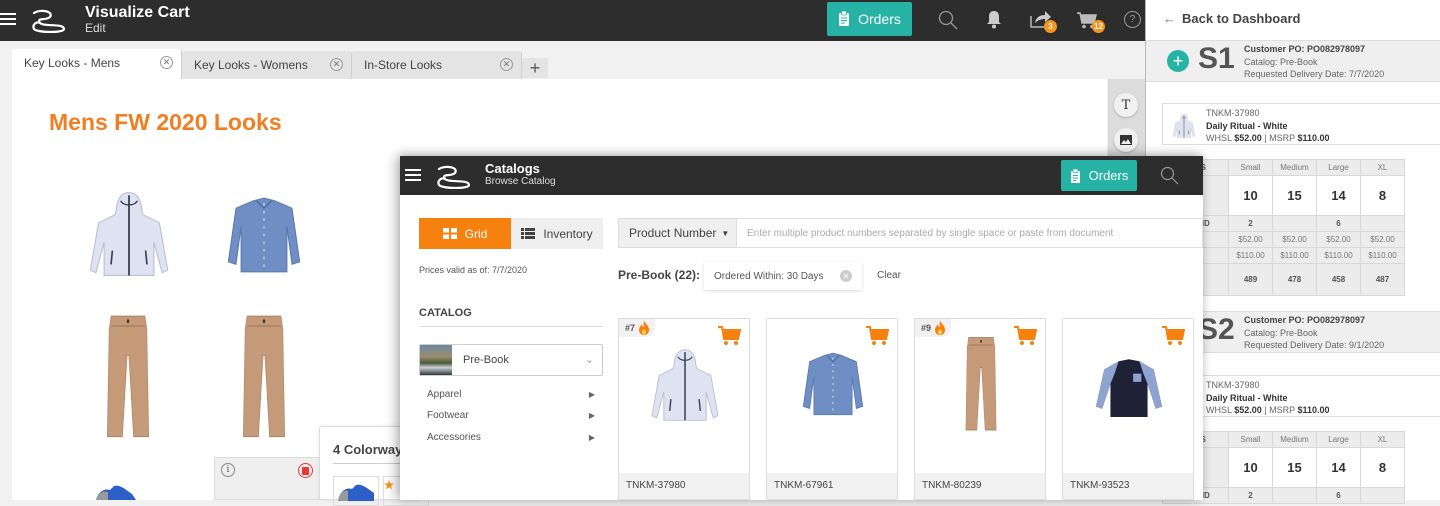 The image size is (1440, 506). I want to click on product-thumbnail, so click(1184, 126).